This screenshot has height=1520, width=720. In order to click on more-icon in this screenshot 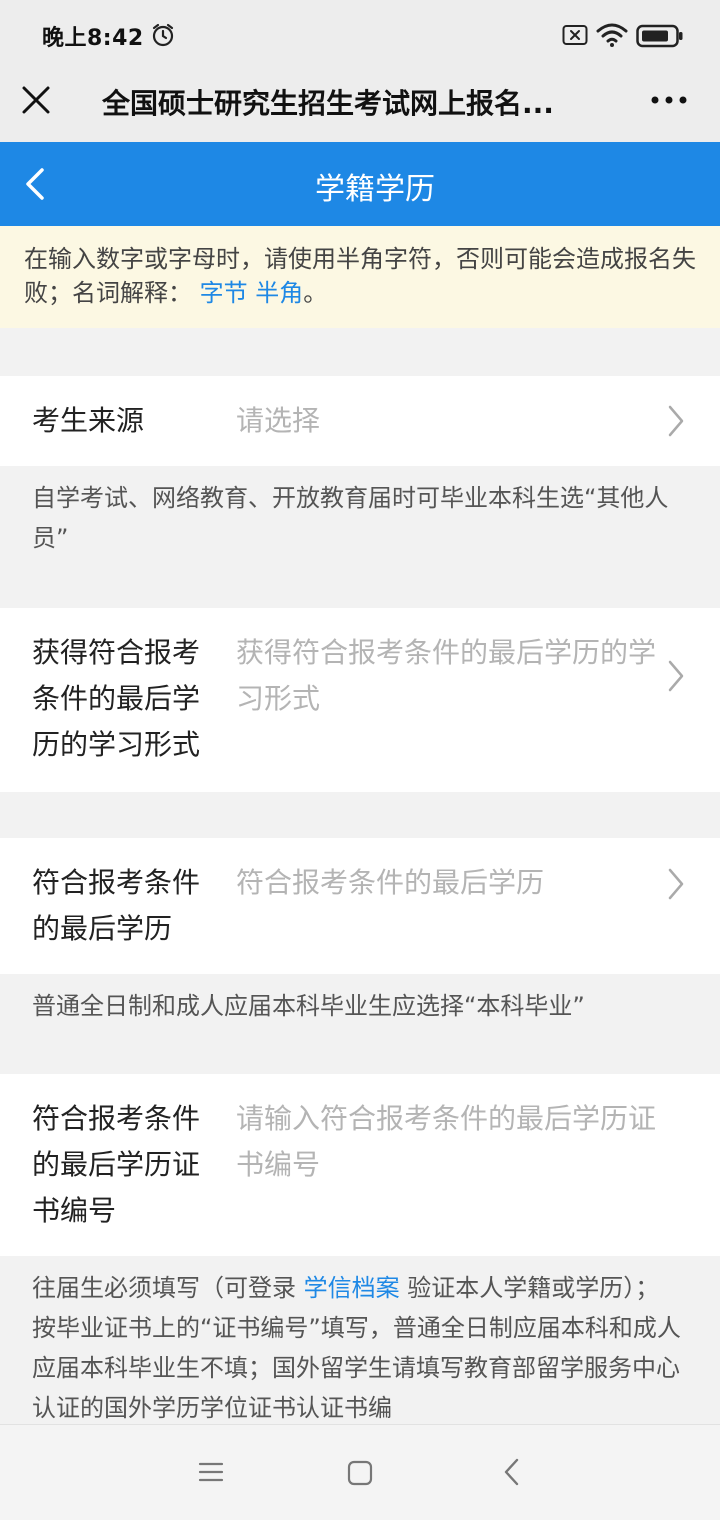, I will do `click(669, 100)`.